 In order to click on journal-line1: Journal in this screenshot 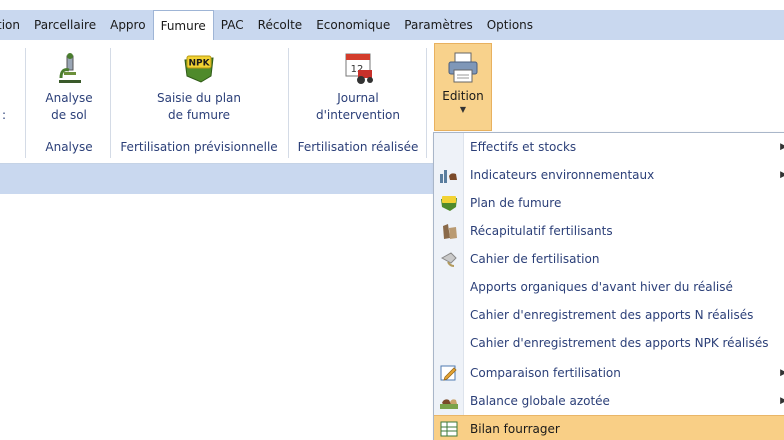, I will do `click(358, 98)`.